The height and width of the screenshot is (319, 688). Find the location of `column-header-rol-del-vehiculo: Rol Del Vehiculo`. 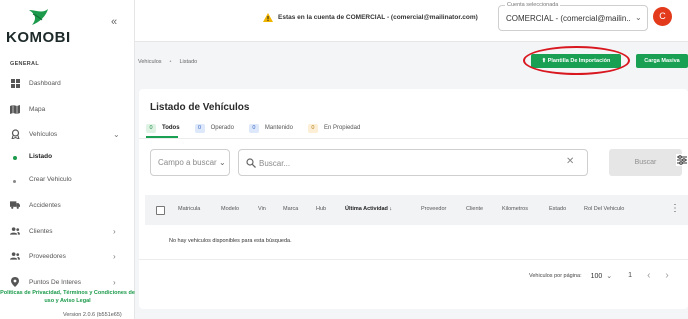

column-header-rol-del-vehiculo: Rol Del Vehiculo is located at coordinates (604, 209).